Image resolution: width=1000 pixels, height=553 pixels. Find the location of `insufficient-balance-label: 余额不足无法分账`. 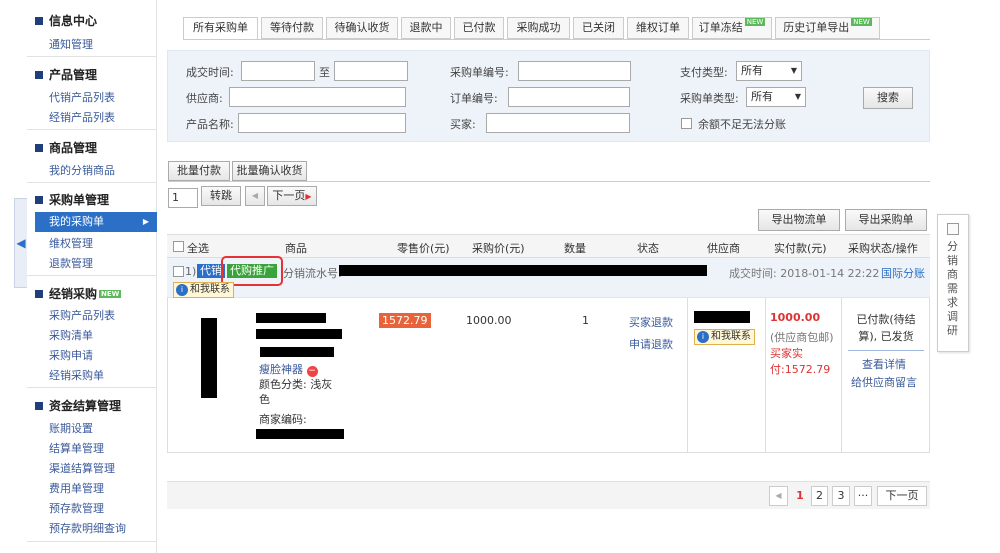

insufficient-balance-label: 余额不足无法分账 is located at coordinates (742, 124).